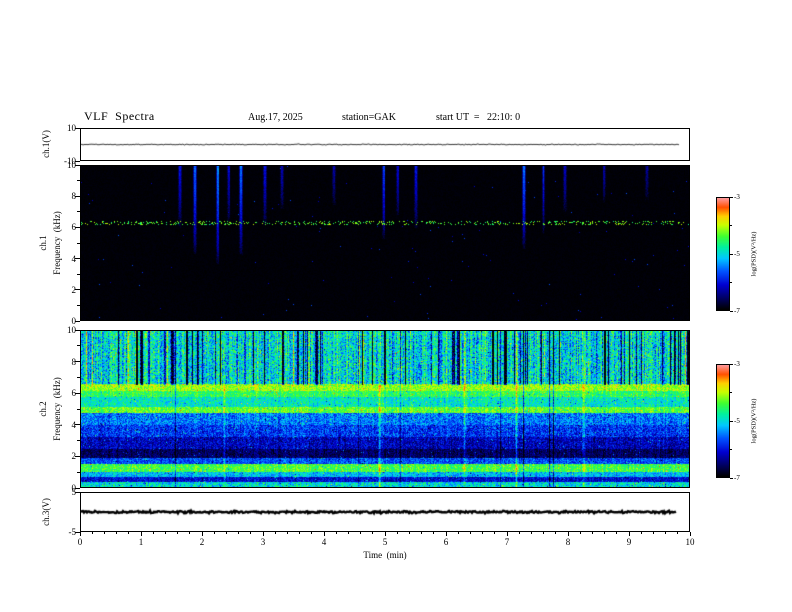 The width and height of the screenshot is (792, 612). What do you see at coordinates (385, 542) in the screenshot?
I see `x-tick-label: 5` at bounding box center [385, 542].